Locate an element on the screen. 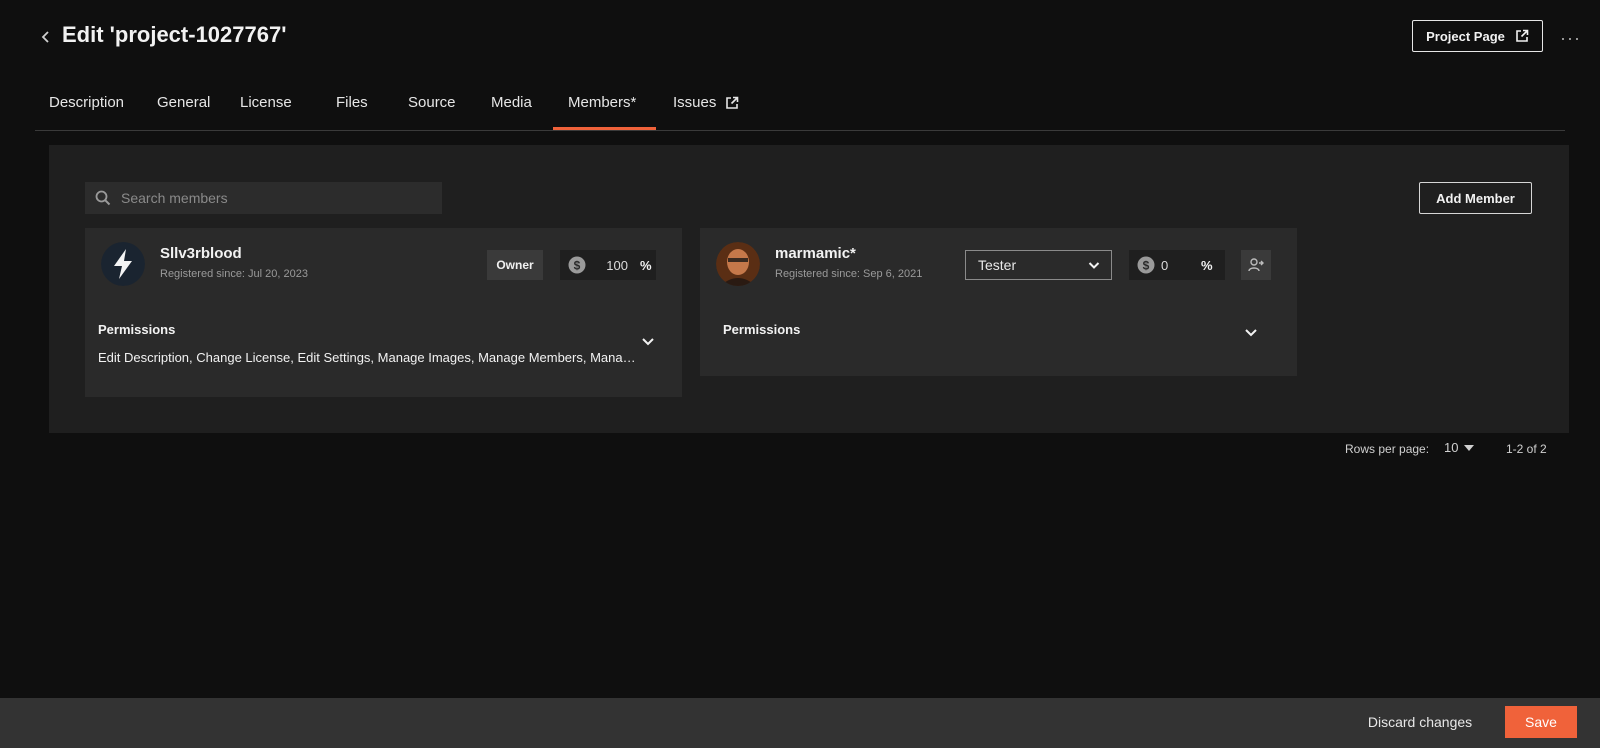 The height and width of the screenshot is (748, 1600). rows-per-page-label: Rows per page: is located at coordinates (1387, 449).